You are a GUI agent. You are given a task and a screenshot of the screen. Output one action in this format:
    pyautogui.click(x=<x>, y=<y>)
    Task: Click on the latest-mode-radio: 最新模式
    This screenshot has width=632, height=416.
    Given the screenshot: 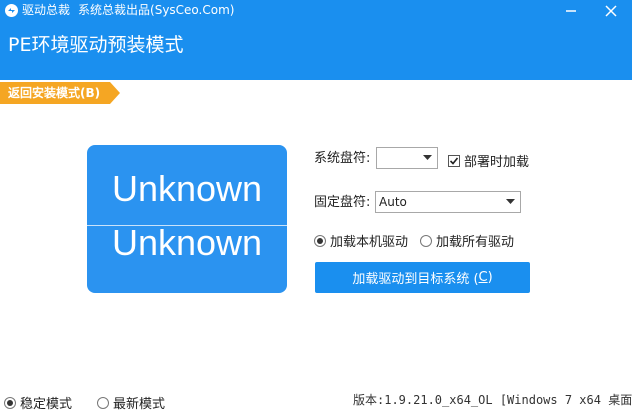 What is the action you would take?
    pyautogui.click(x=131, y=402)
    